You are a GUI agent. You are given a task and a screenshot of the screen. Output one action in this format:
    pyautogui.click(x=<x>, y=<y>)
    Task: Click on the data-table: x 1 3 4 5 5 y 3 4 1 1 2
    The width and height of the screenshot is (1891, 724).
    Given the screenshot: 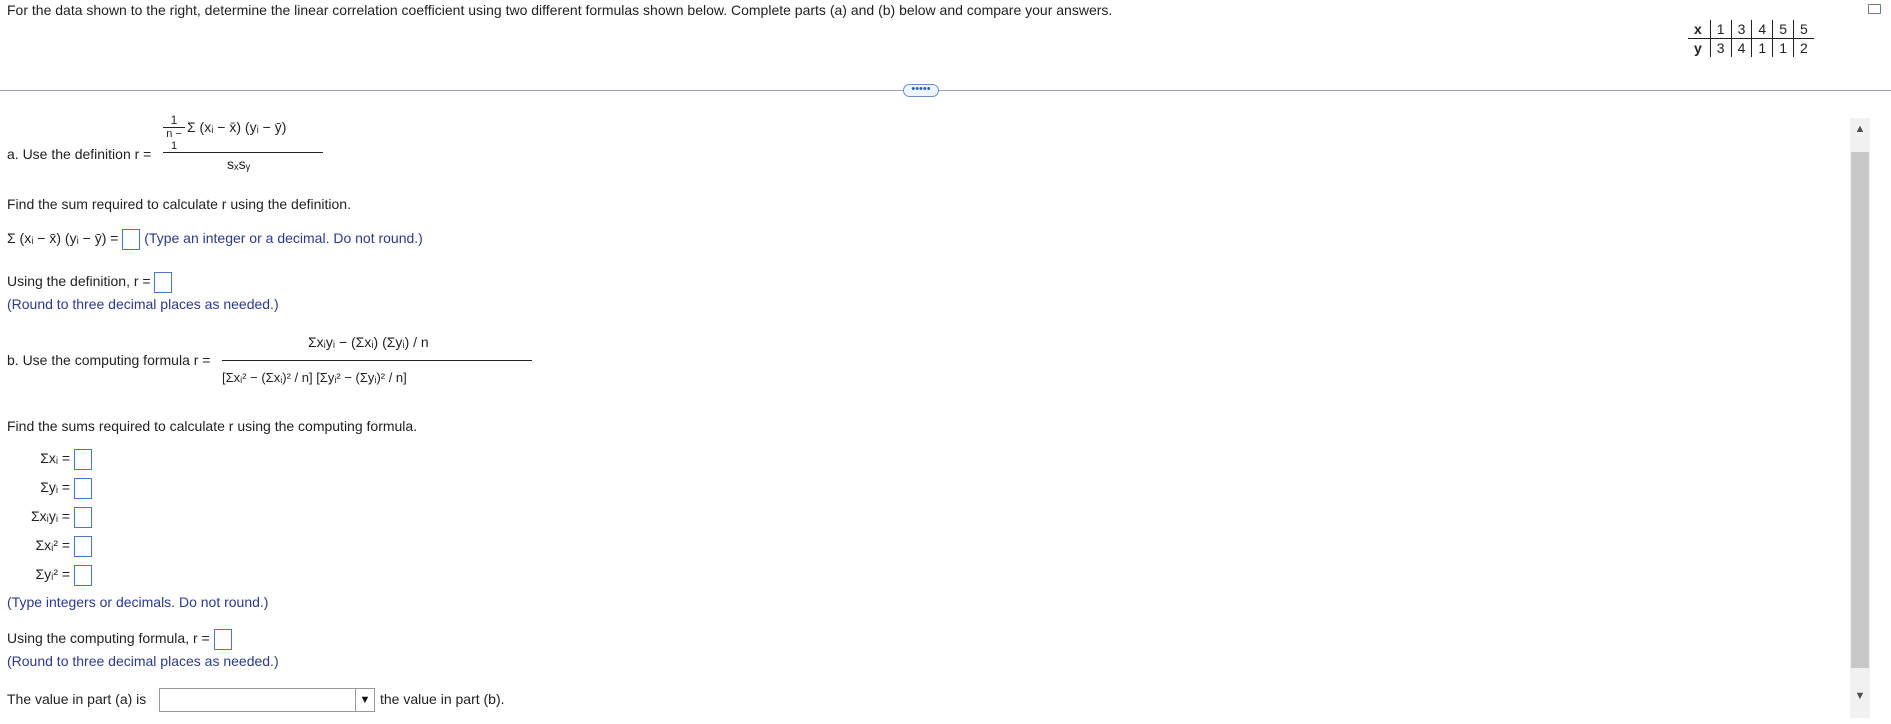 What is the action you would take?
    pyautogui.click(x=1751, y=38)
    